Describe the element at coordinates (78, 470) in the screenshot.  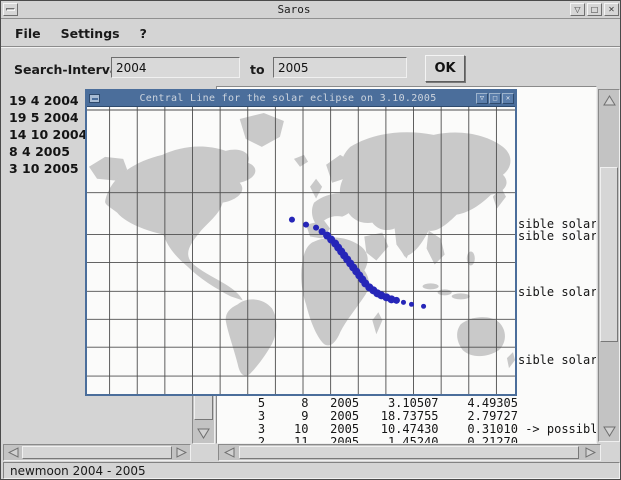
I see `status-text: newmoon 2004 - 2005` at that location.